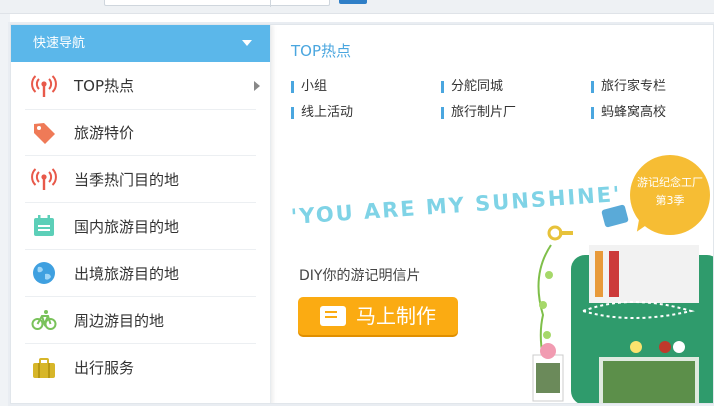  I want to click on sidebar-item-label: 旅游特价, so click(104, 133).